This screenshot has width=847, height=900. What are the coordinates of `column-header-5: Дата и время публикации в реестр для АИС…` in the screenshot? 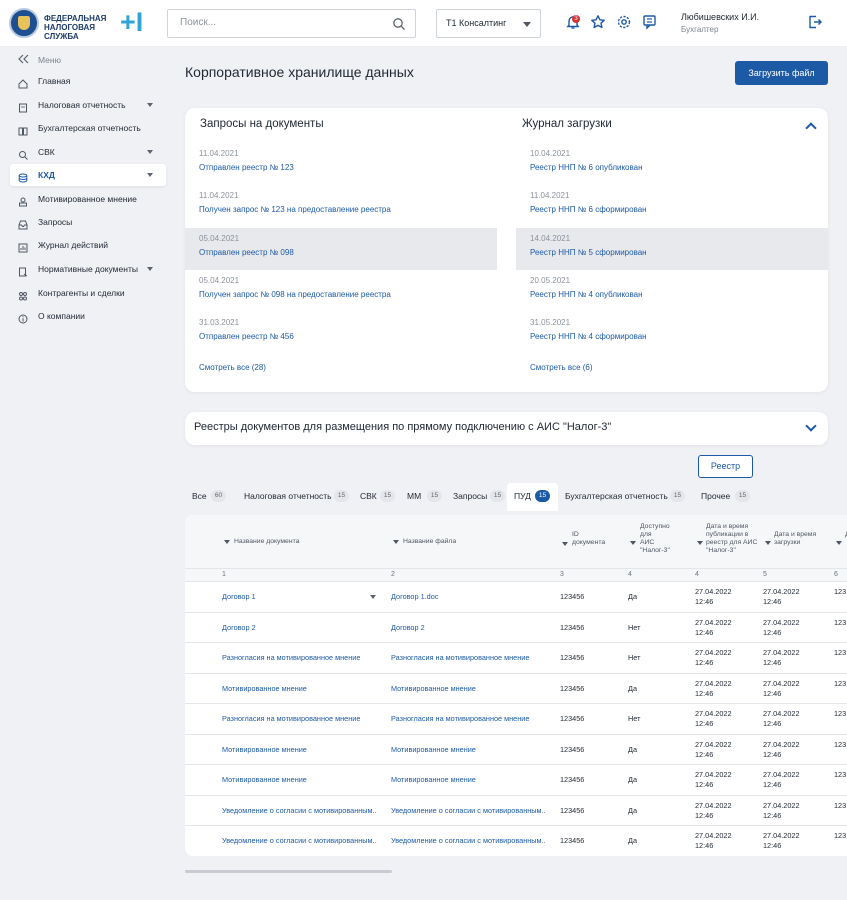 It's located at (731, 539).